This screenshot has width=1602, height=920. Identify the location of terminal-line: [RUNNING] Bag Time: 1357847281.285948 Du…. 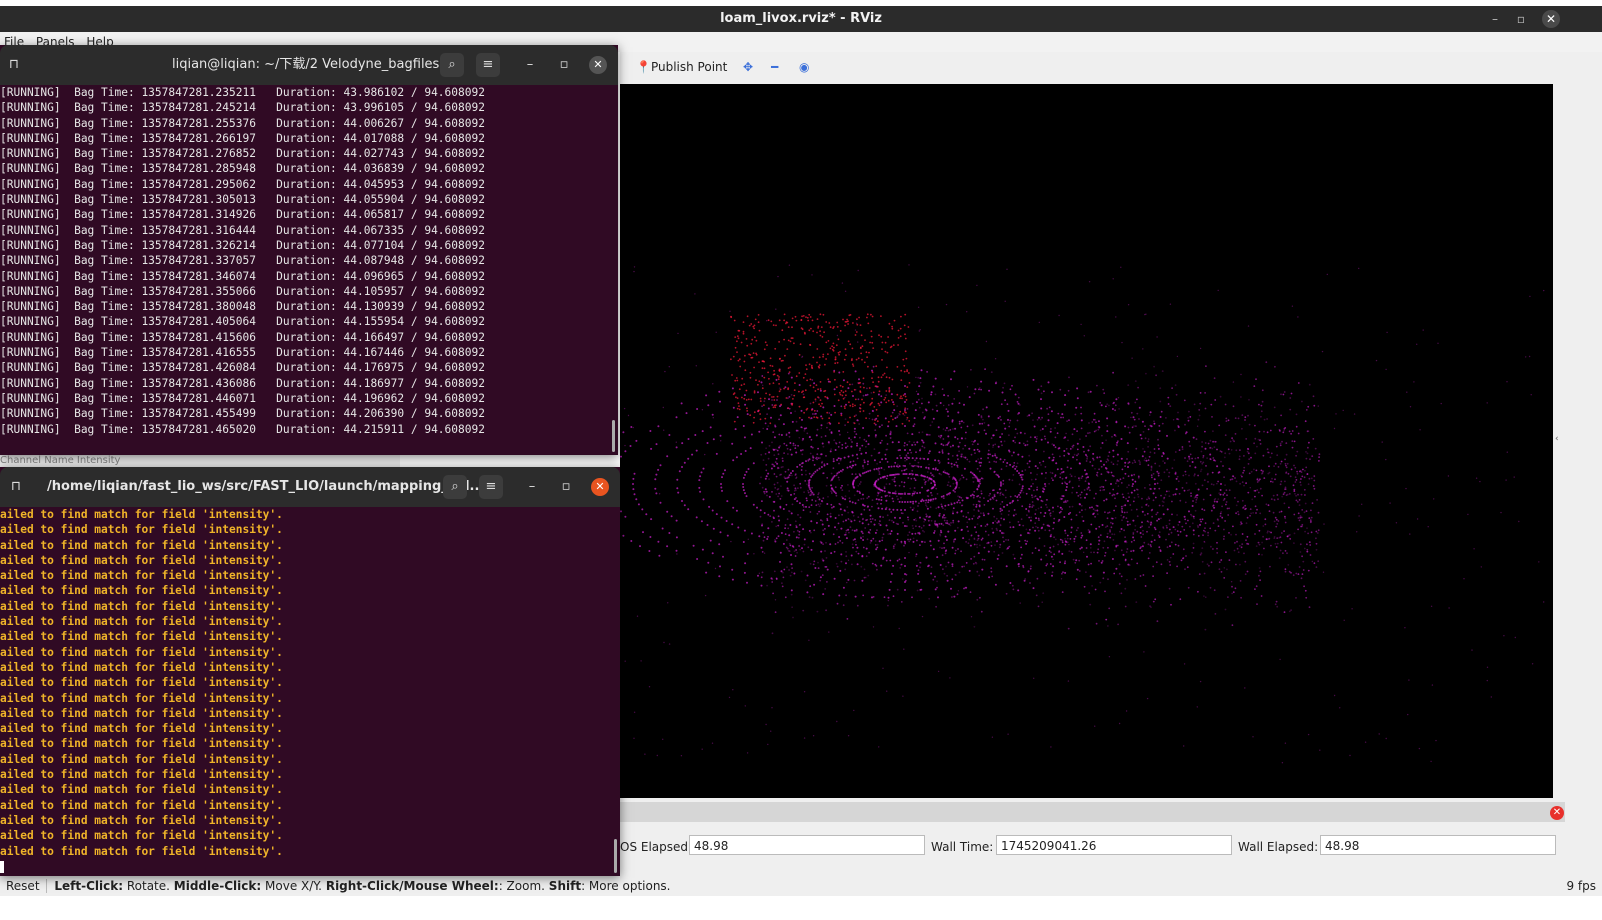
(242, 169).